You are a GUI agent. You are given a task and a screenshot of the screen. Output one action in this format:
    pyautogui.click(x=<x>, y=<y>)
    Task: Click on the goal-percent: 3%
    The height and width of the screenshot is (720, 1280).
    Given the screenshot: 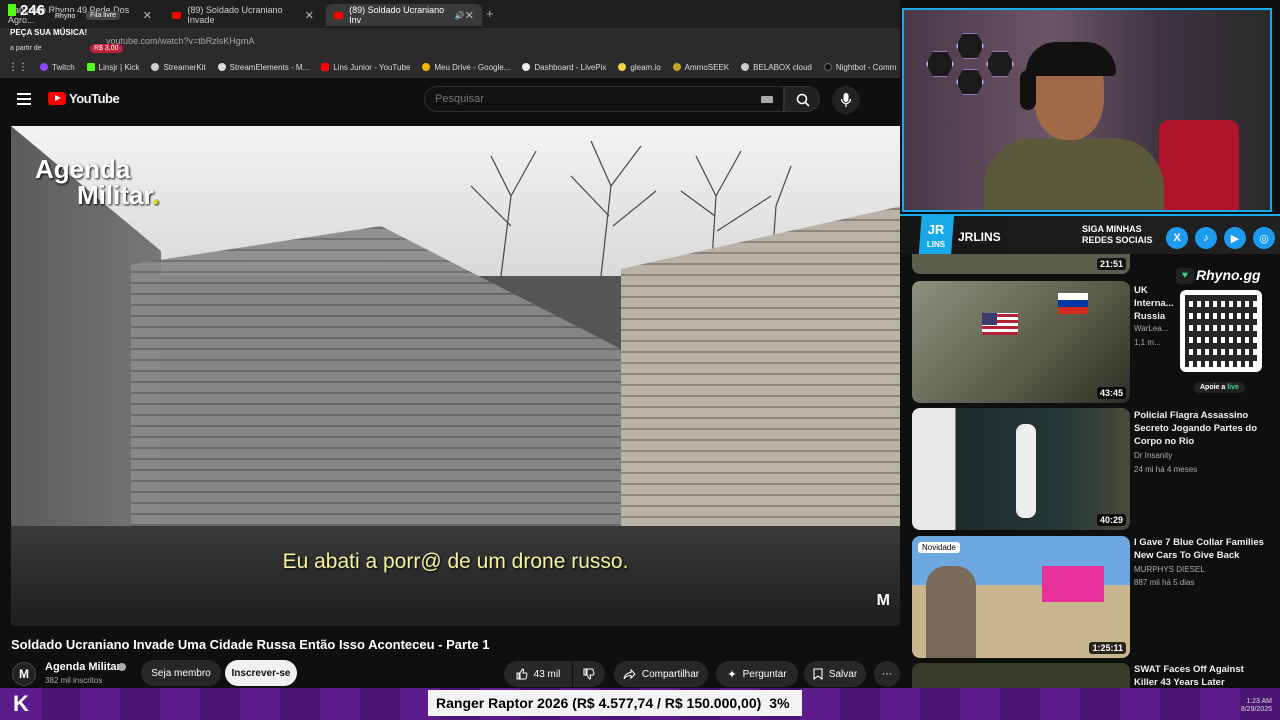 What is the action you would take?
    pyautogui.click(x=779, y=703)
    